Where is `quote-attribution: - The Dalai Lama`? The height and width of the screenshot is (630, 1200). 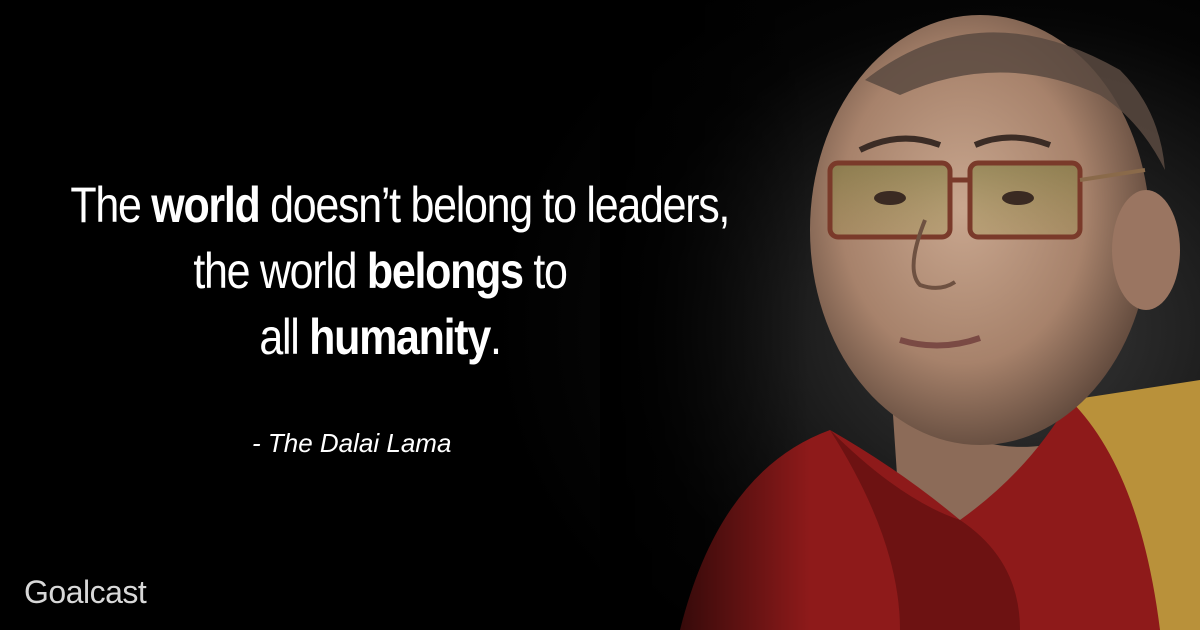 quote-attribution: - The Dalai Lama is located at coordinates (352, 443).